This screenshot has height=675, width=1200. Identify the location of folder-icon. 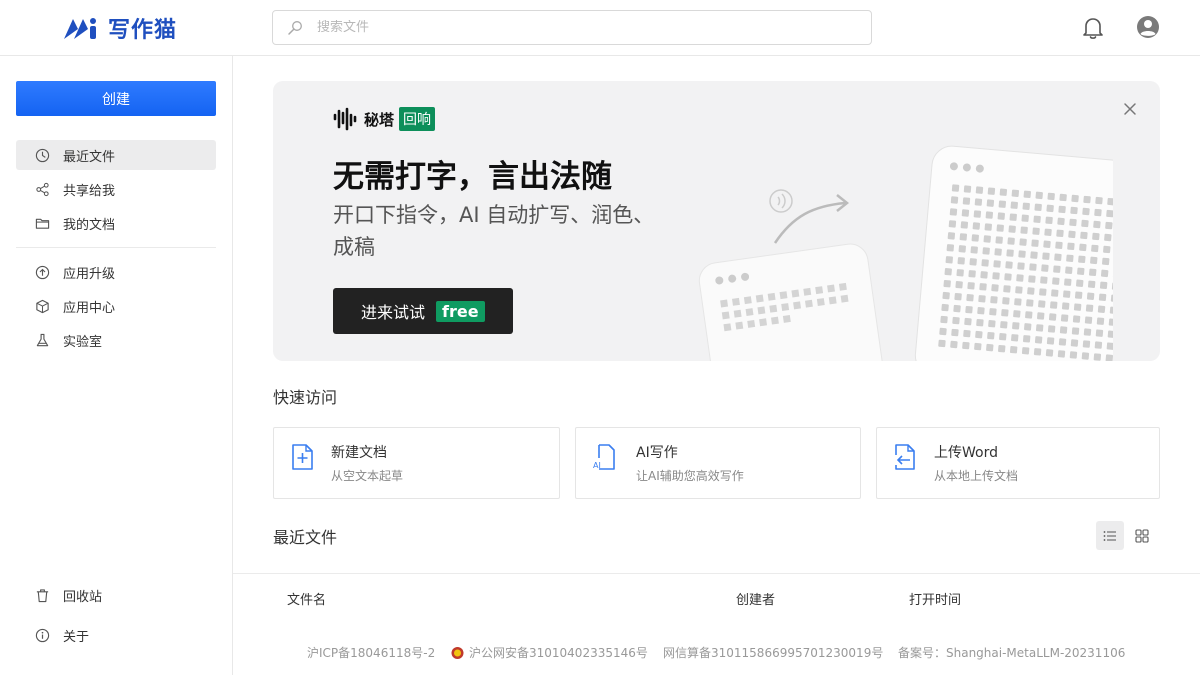
(42, 223).